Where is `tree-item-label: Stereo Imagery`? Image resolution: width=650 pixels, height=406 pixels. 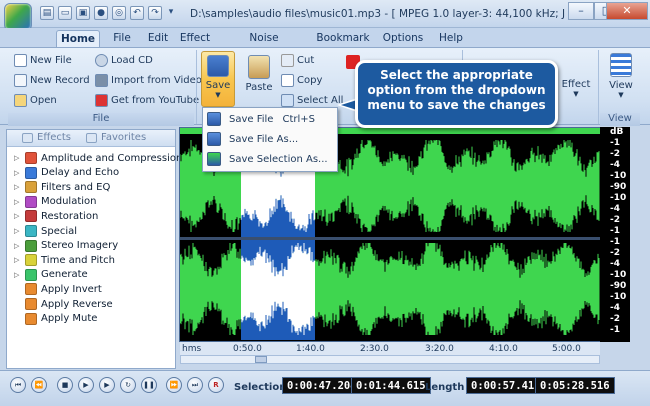
tree-item-label: Stereo Imagery is located at coordinates (80, 246).